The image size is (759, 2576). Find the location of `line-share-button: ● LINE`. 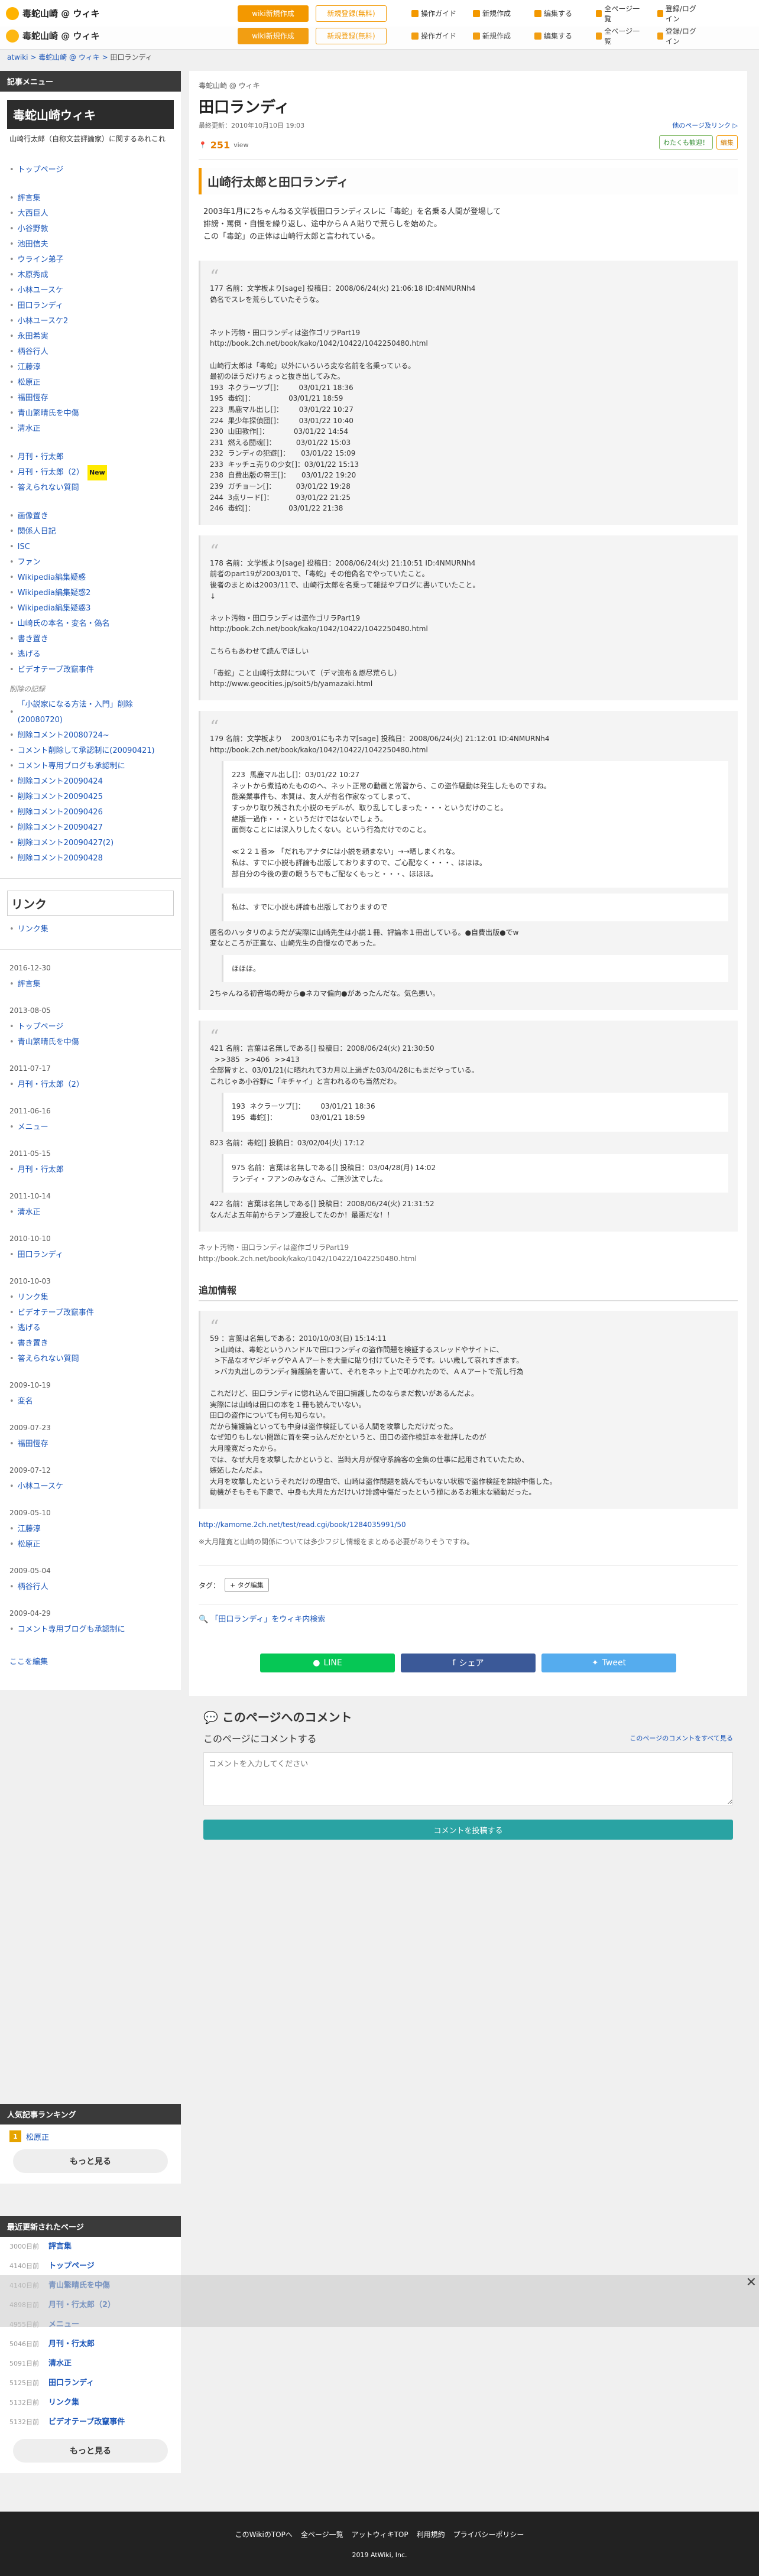

line-share-button: ● LINE is located at coordinates (327, 1663).